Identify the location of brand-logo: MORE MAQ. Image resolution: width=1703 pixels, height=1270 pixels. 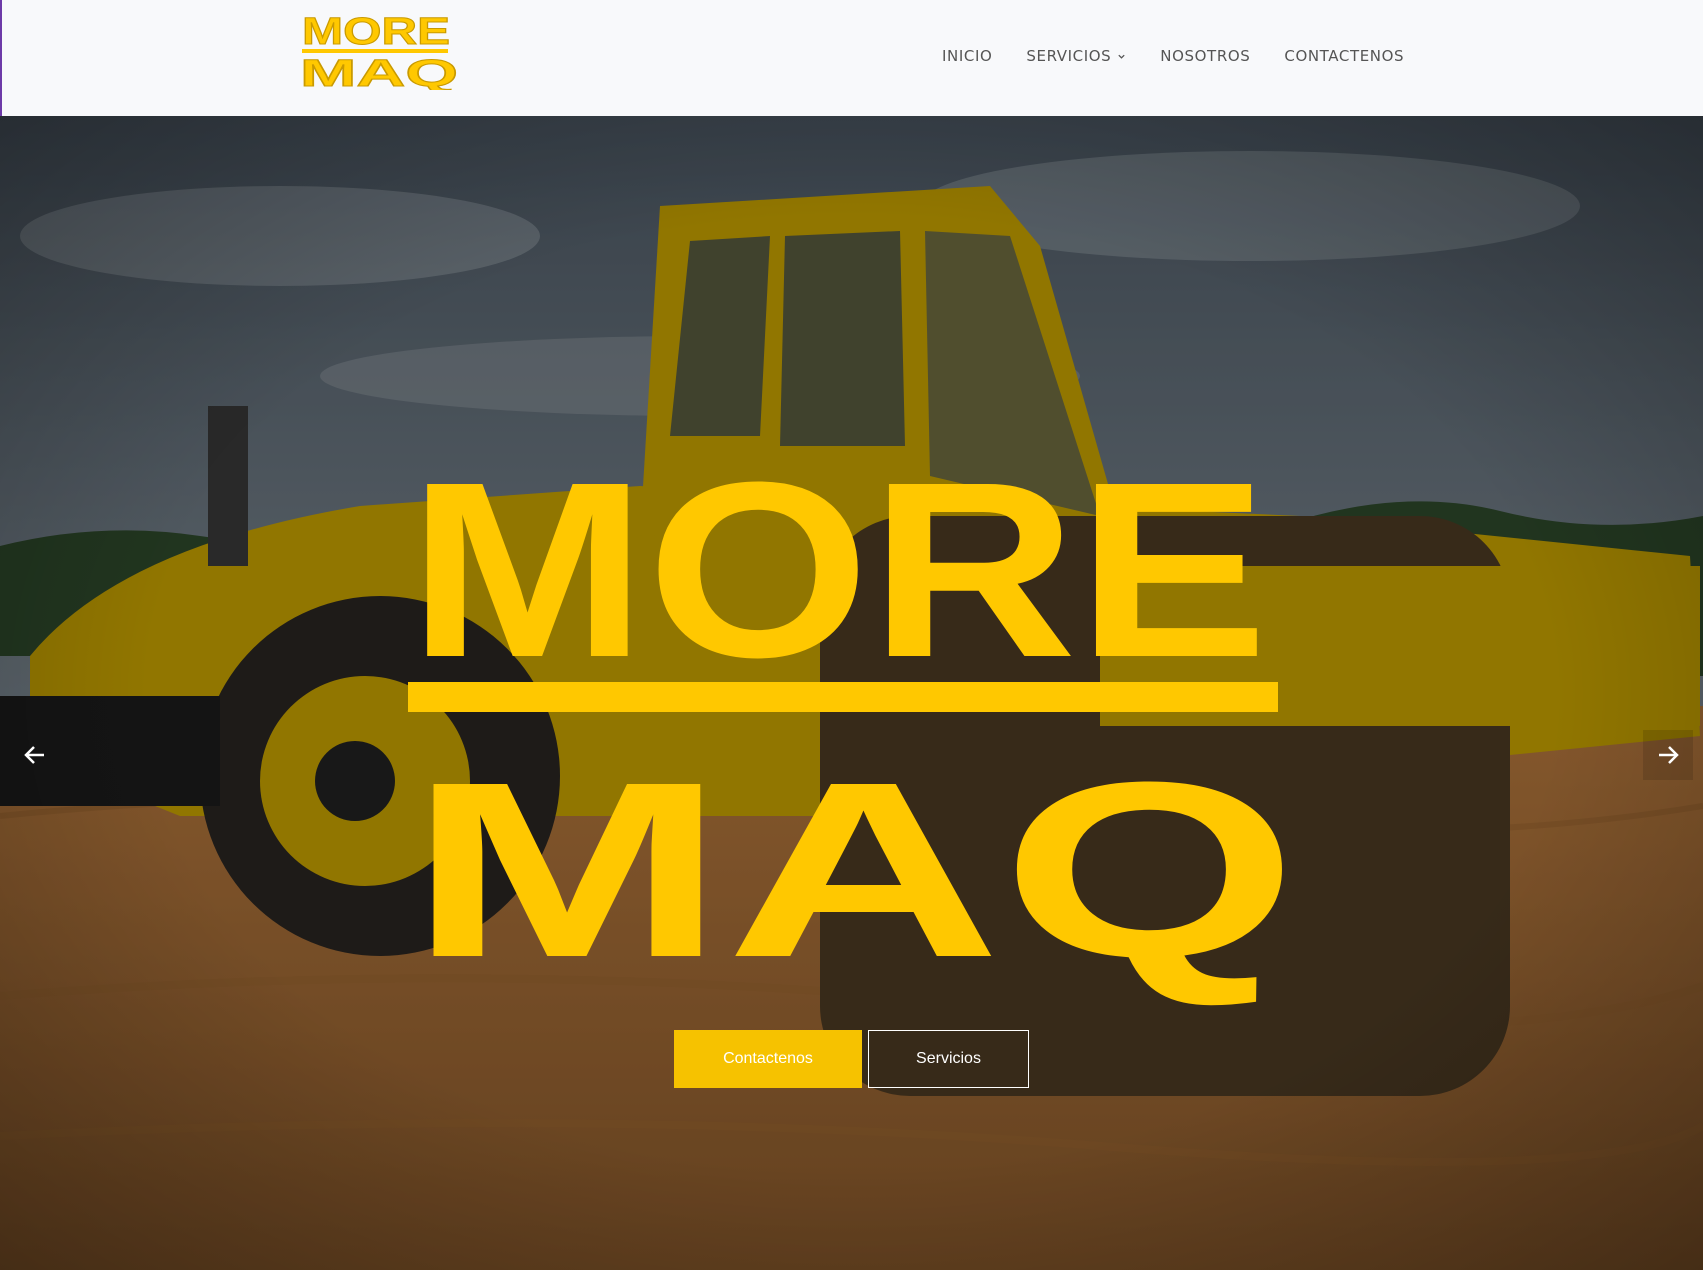
(380, 49).